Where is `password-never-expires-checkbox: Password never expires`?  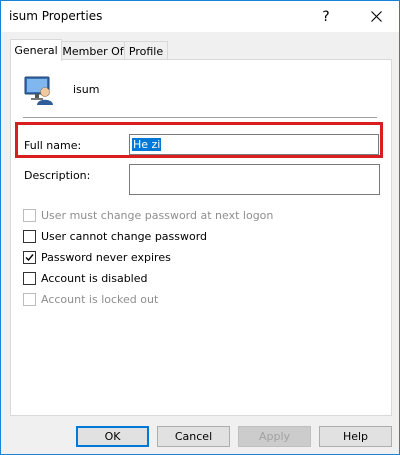
password-never-expires-checkbox: Password never expires is located at coordinates (97, 257).